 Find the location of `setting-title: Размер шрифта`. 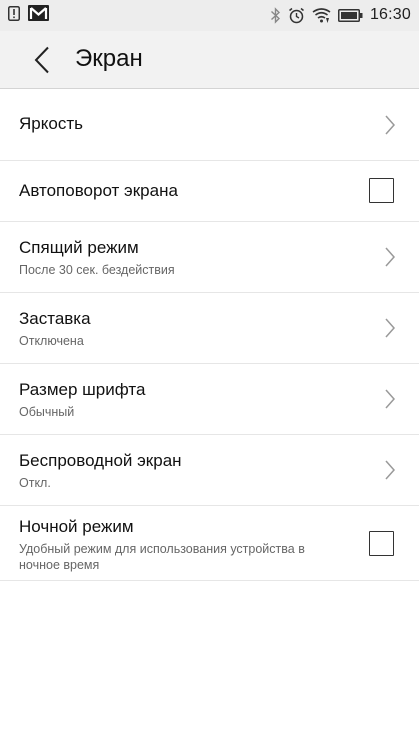

setting-title: Размер шрифта is located at coordinates (82, 389).